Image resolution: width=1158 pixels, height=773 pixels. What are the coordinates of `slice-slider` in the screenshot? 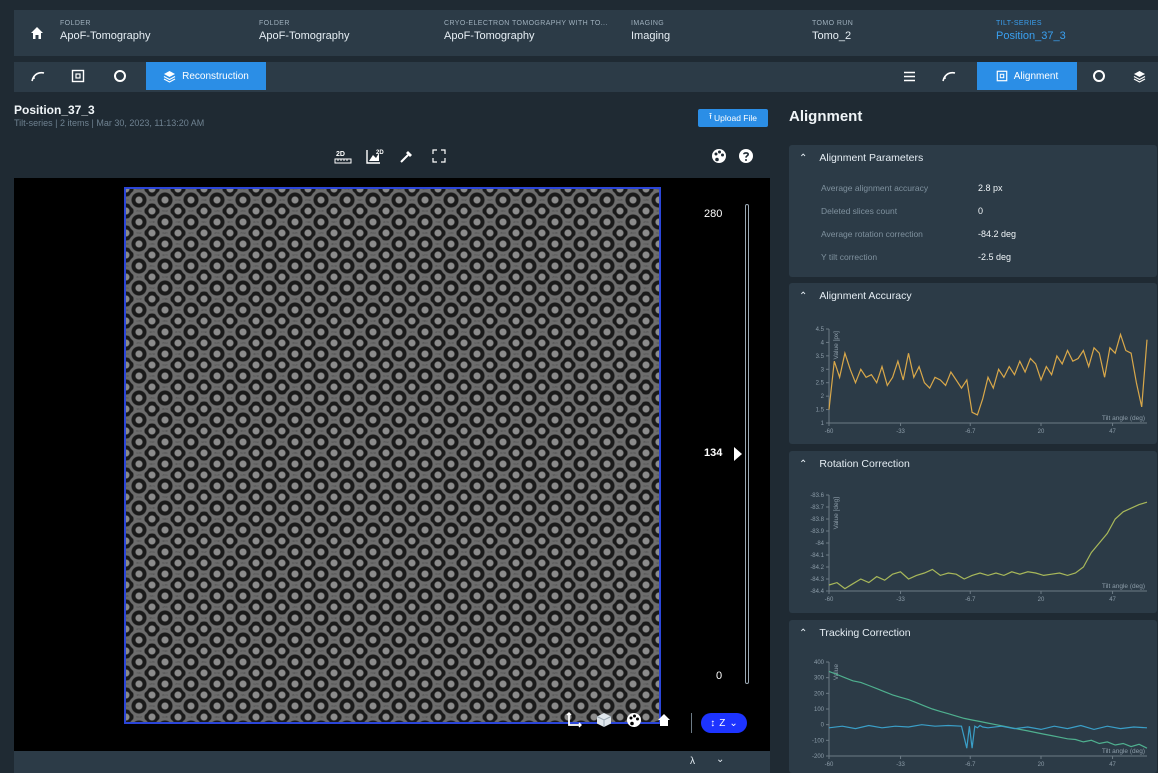 It's located at (747, 444).